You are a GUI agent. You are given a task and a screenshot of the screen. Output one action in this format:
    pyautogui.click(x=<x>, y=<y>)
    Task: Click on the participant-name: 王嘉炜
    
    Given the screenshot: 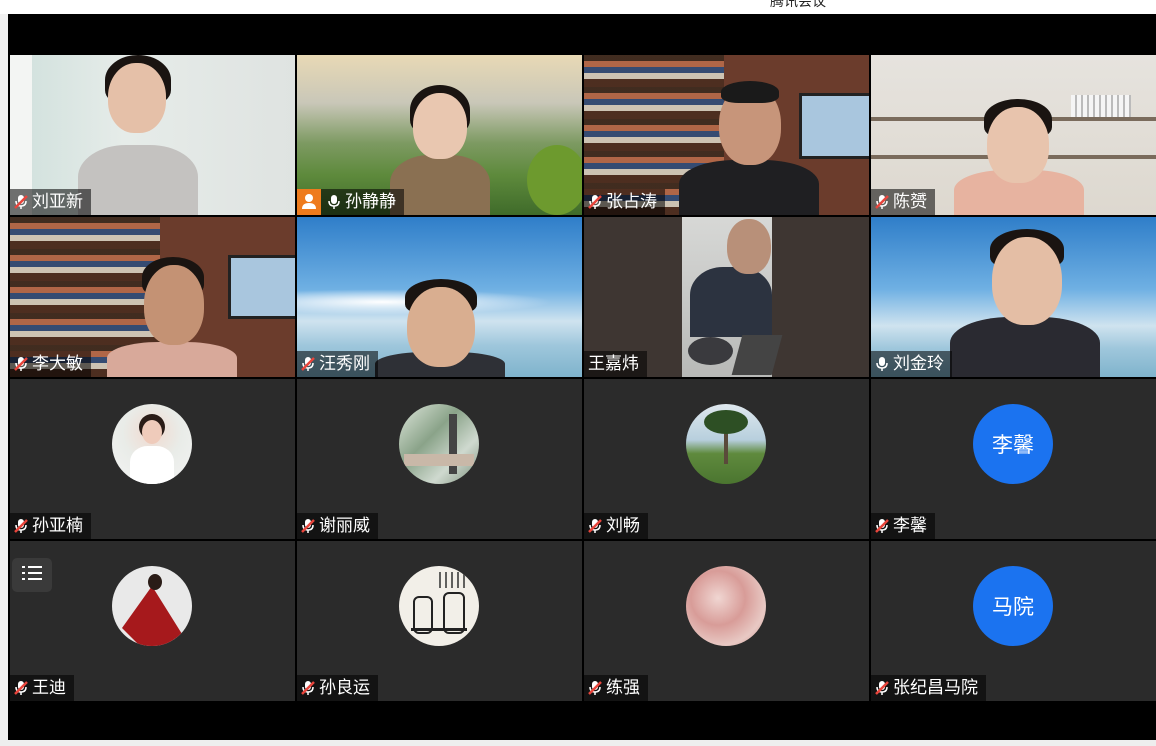 What is the action you would take?
    pyautogui.click(x=613, y=364)
    